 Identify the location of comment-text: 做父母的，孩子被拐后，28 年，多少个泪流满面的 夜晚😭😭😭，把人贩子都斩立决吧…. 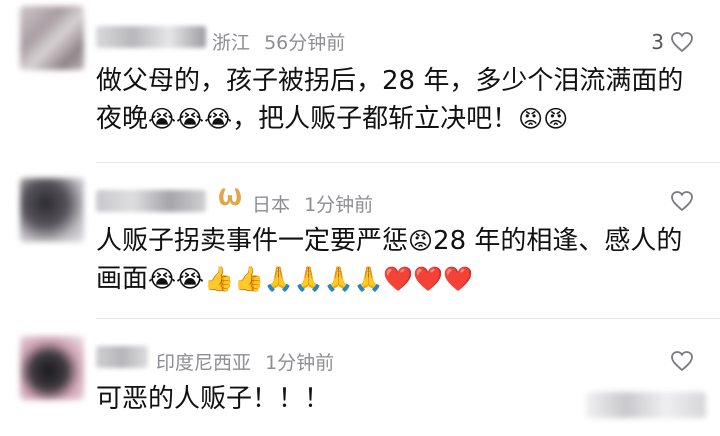
(397, 100).